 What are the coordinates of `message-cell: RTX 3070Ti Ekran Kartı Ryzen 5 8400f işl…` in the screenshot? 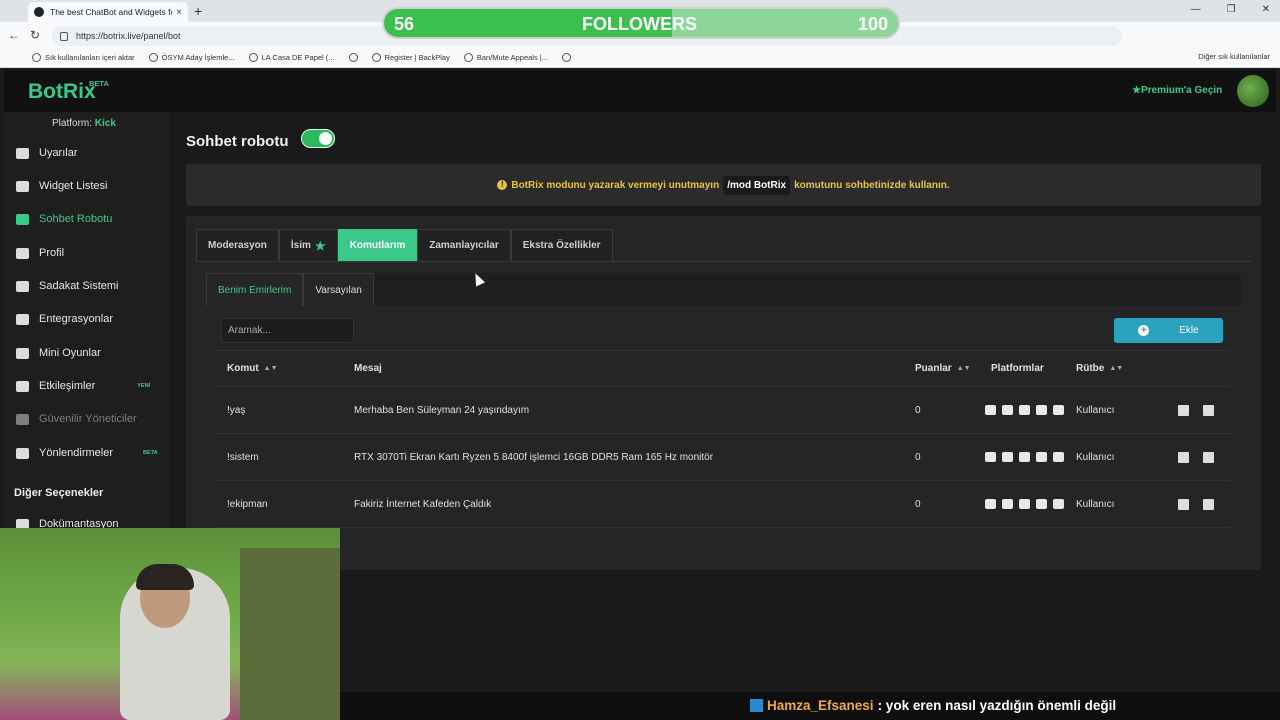 It's located at (534, 457).